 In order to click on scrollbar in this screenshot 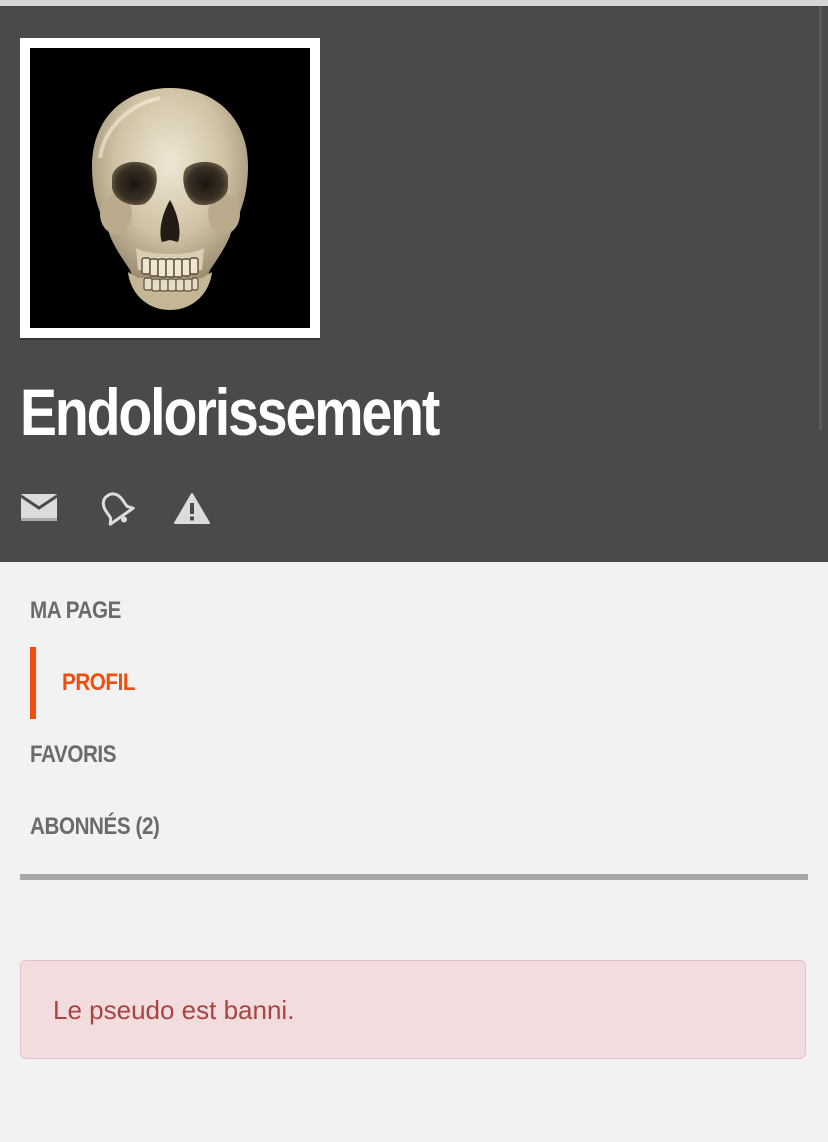, I will do `click(820, 218)`.